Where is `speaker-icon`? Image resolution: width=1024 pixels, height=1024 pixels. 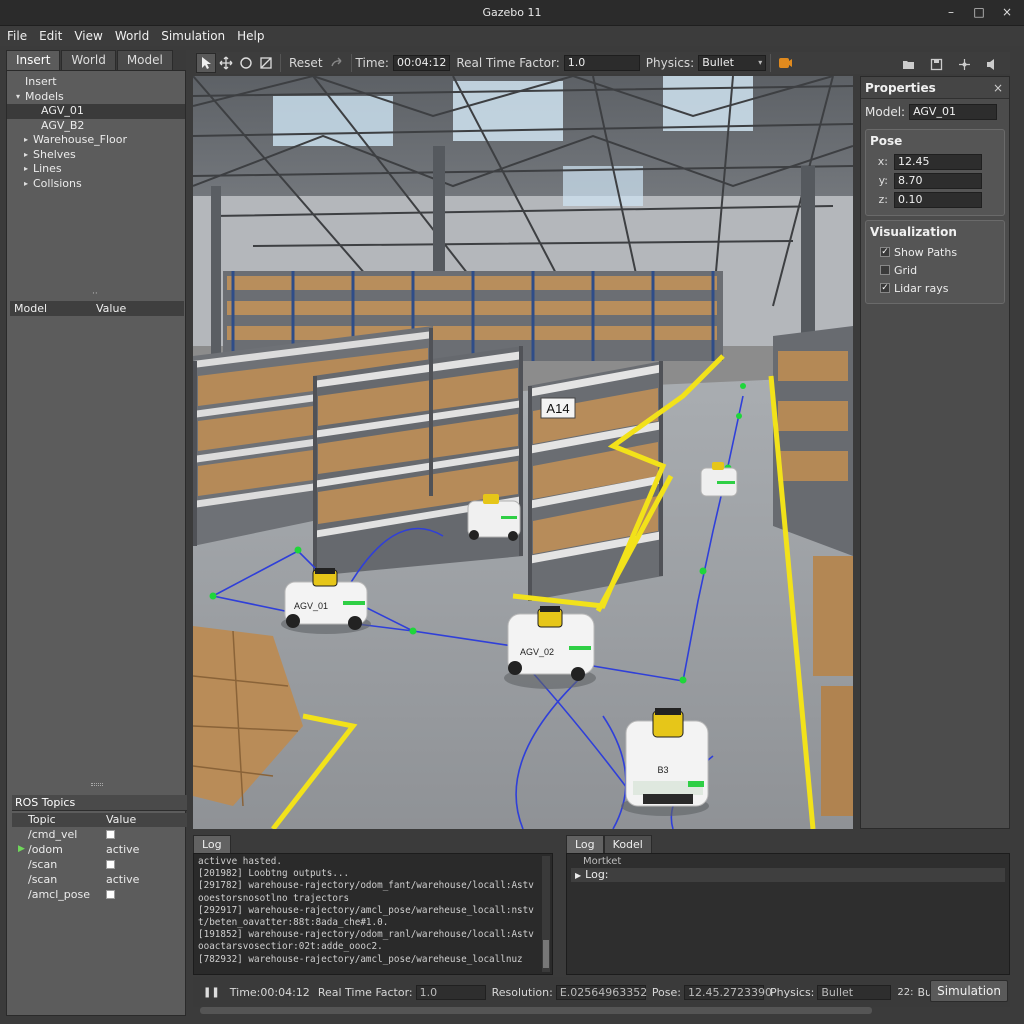
speaker-icon is located at coordinates (992, 64).